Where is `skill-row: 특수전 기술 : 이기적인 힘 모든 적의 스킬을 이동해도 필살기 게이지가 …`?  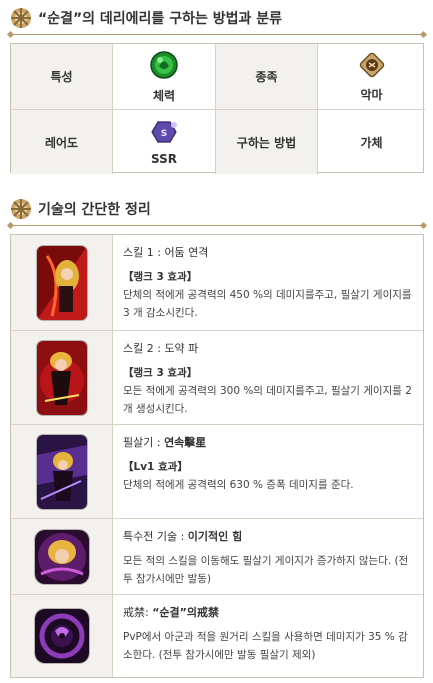
skill-row: 특수전 기술 : 이기적인 힘 모든 적의 스킬을 이동해도 필살기 게이지가 … is located at coordinates (217, 557).